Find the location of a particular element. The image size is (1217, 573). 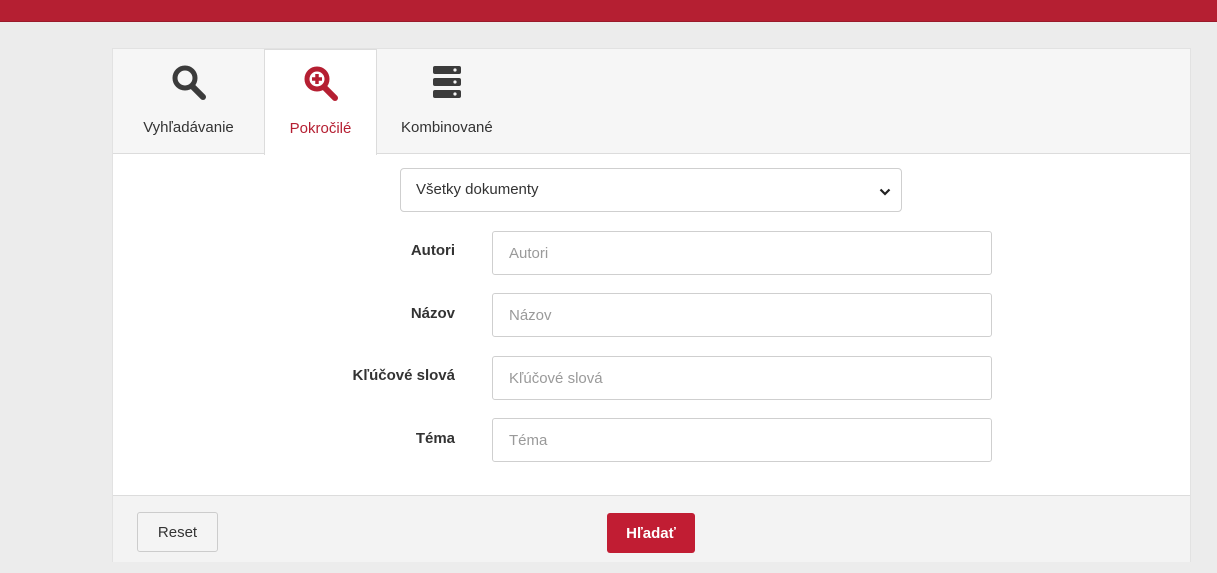

tab-advanced-label: Pokročilé is located at coordinates (320, 128).